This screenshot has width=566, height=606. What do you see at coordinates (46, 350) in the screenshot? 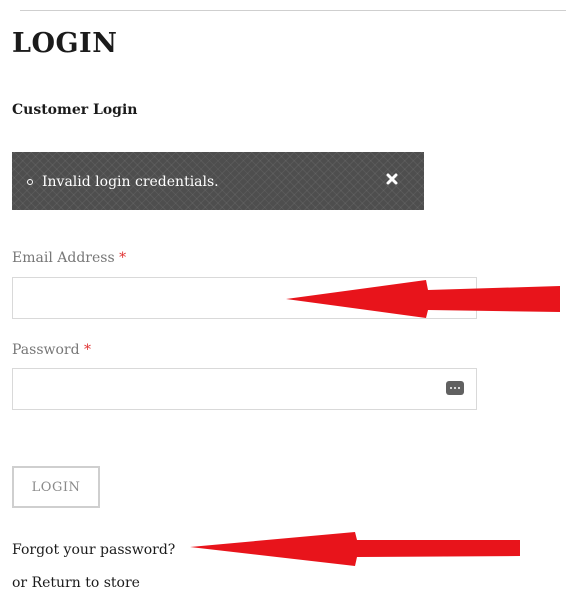
I see `password-label-text: Password` at bounding box center [46, 350].